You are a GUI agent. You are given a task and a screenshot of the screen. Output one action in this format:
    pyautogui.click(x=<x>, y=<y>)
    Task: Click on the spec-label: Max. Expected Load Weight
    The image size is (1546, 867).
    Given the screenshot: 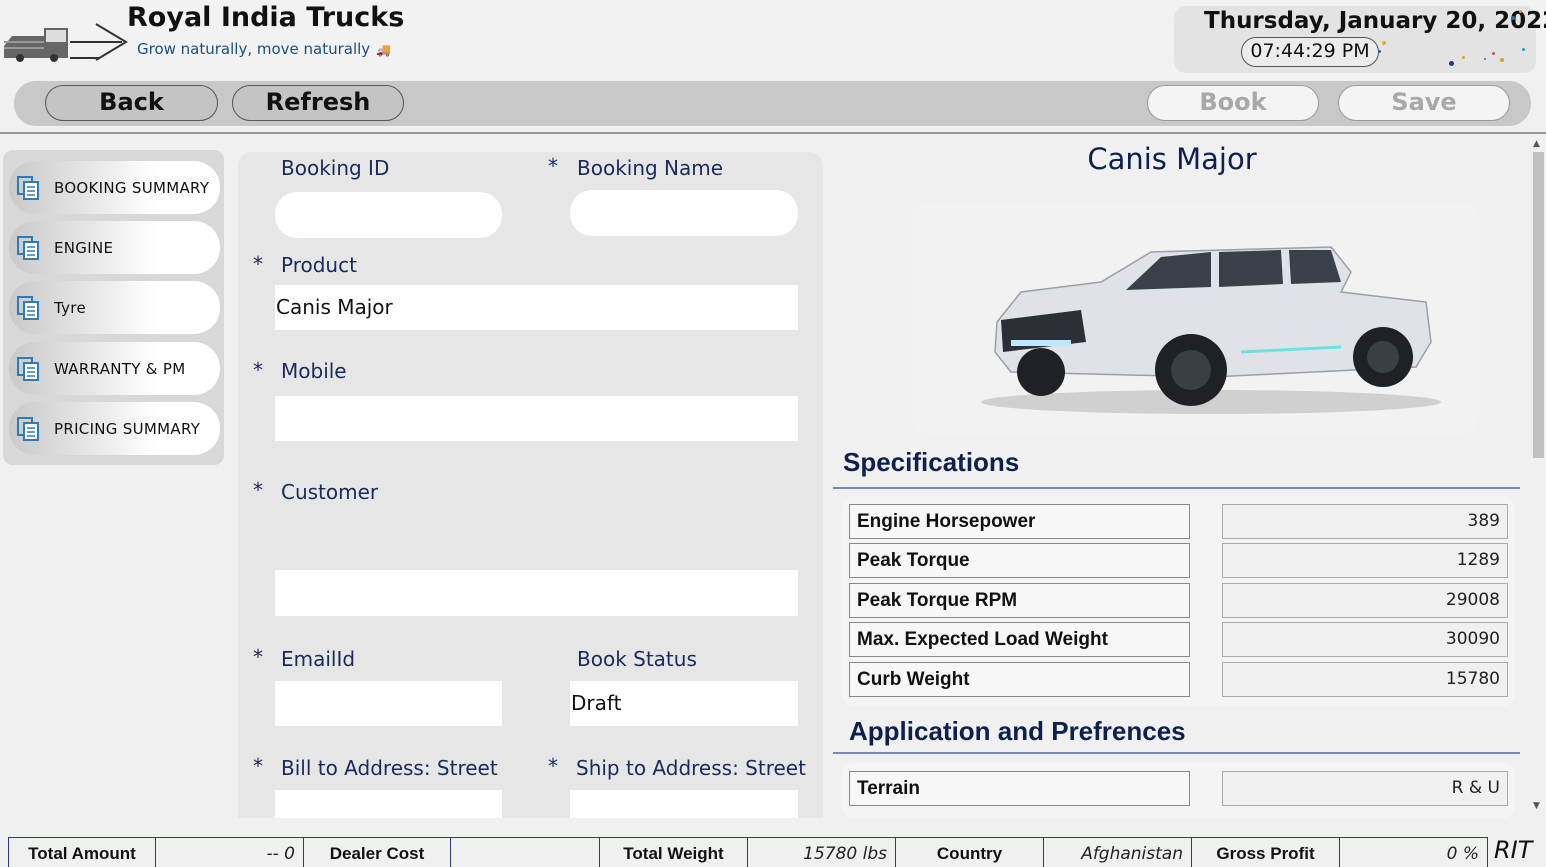 What is the action you would take?
    pyautogui.click(x=1019, y=639)
    